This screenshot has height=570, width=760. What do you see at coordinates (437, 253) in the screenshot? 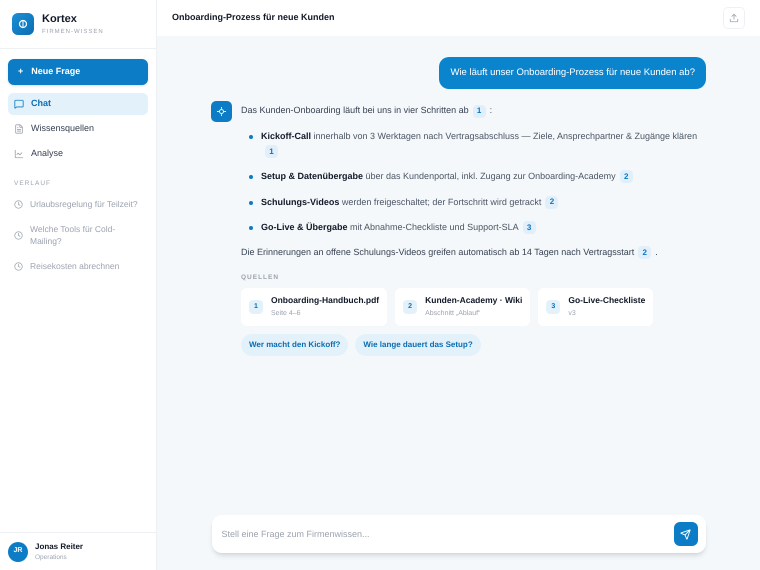
I see `answer-note: Die Erinnerungen an offene Schulungs-Videos greifen automatisch ab 14 Tagen nach Vertragsstart` at bounding box center [437, 253].